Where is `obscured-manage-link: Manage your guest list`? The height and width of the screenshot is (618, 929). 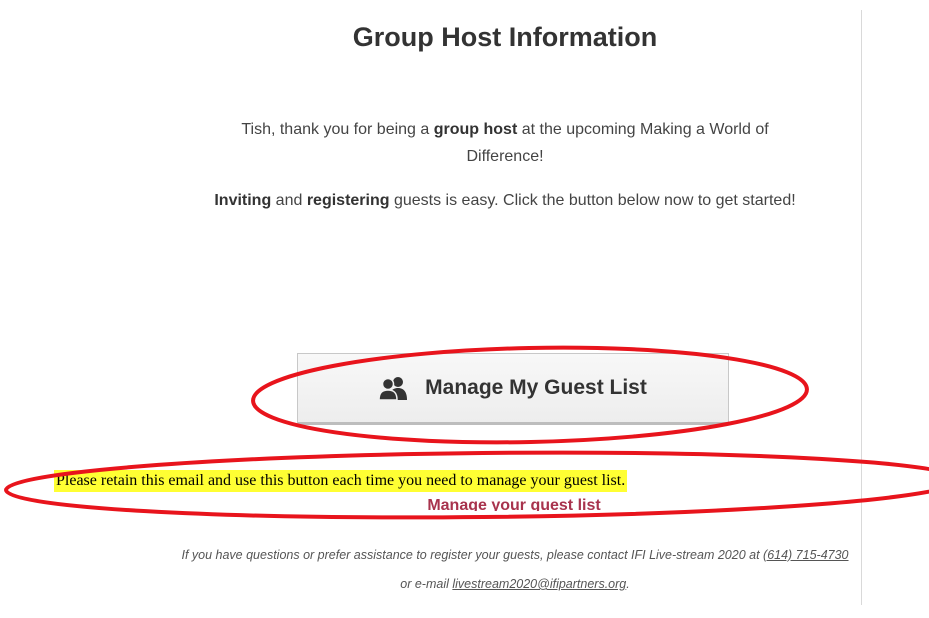 obscured-manage-link: Manage your guest list is located at coordinates (514, 504).